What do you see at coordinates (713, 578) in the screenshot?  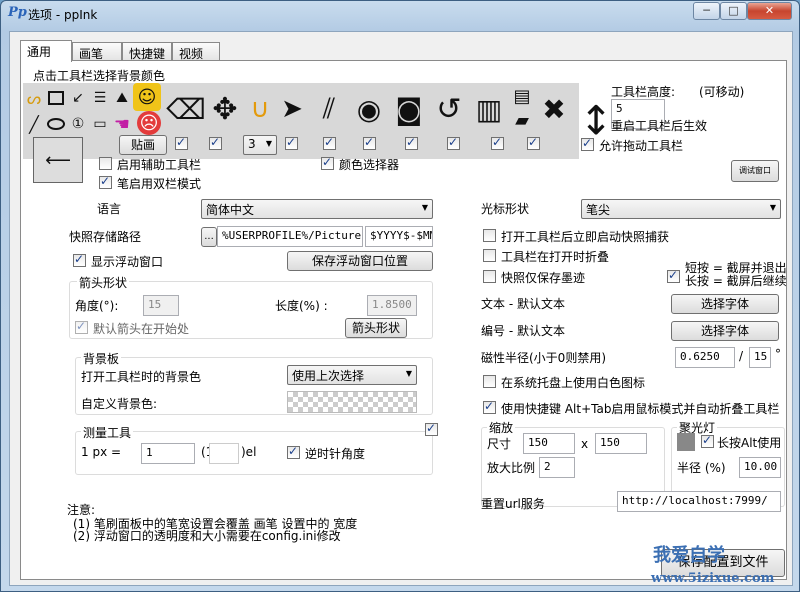 I see `watermark-url: www.5izixue.com` at bounding box center [713, 578].